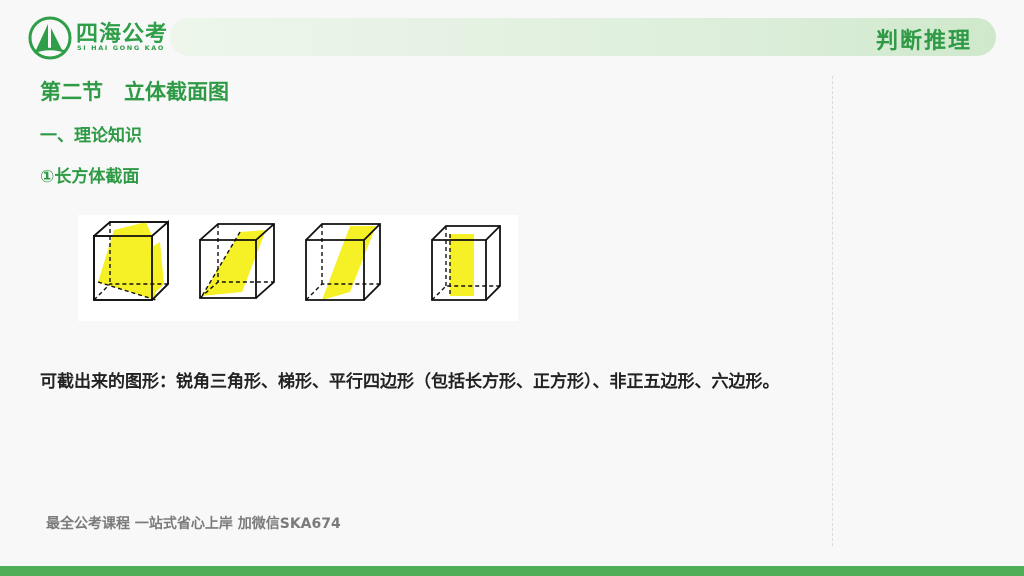 The image size is (1024, 576). What do you see at coordinates (50, 38) in the screenshot?
I see `sailboat-logo-icon` at bounding box center [50, 38].